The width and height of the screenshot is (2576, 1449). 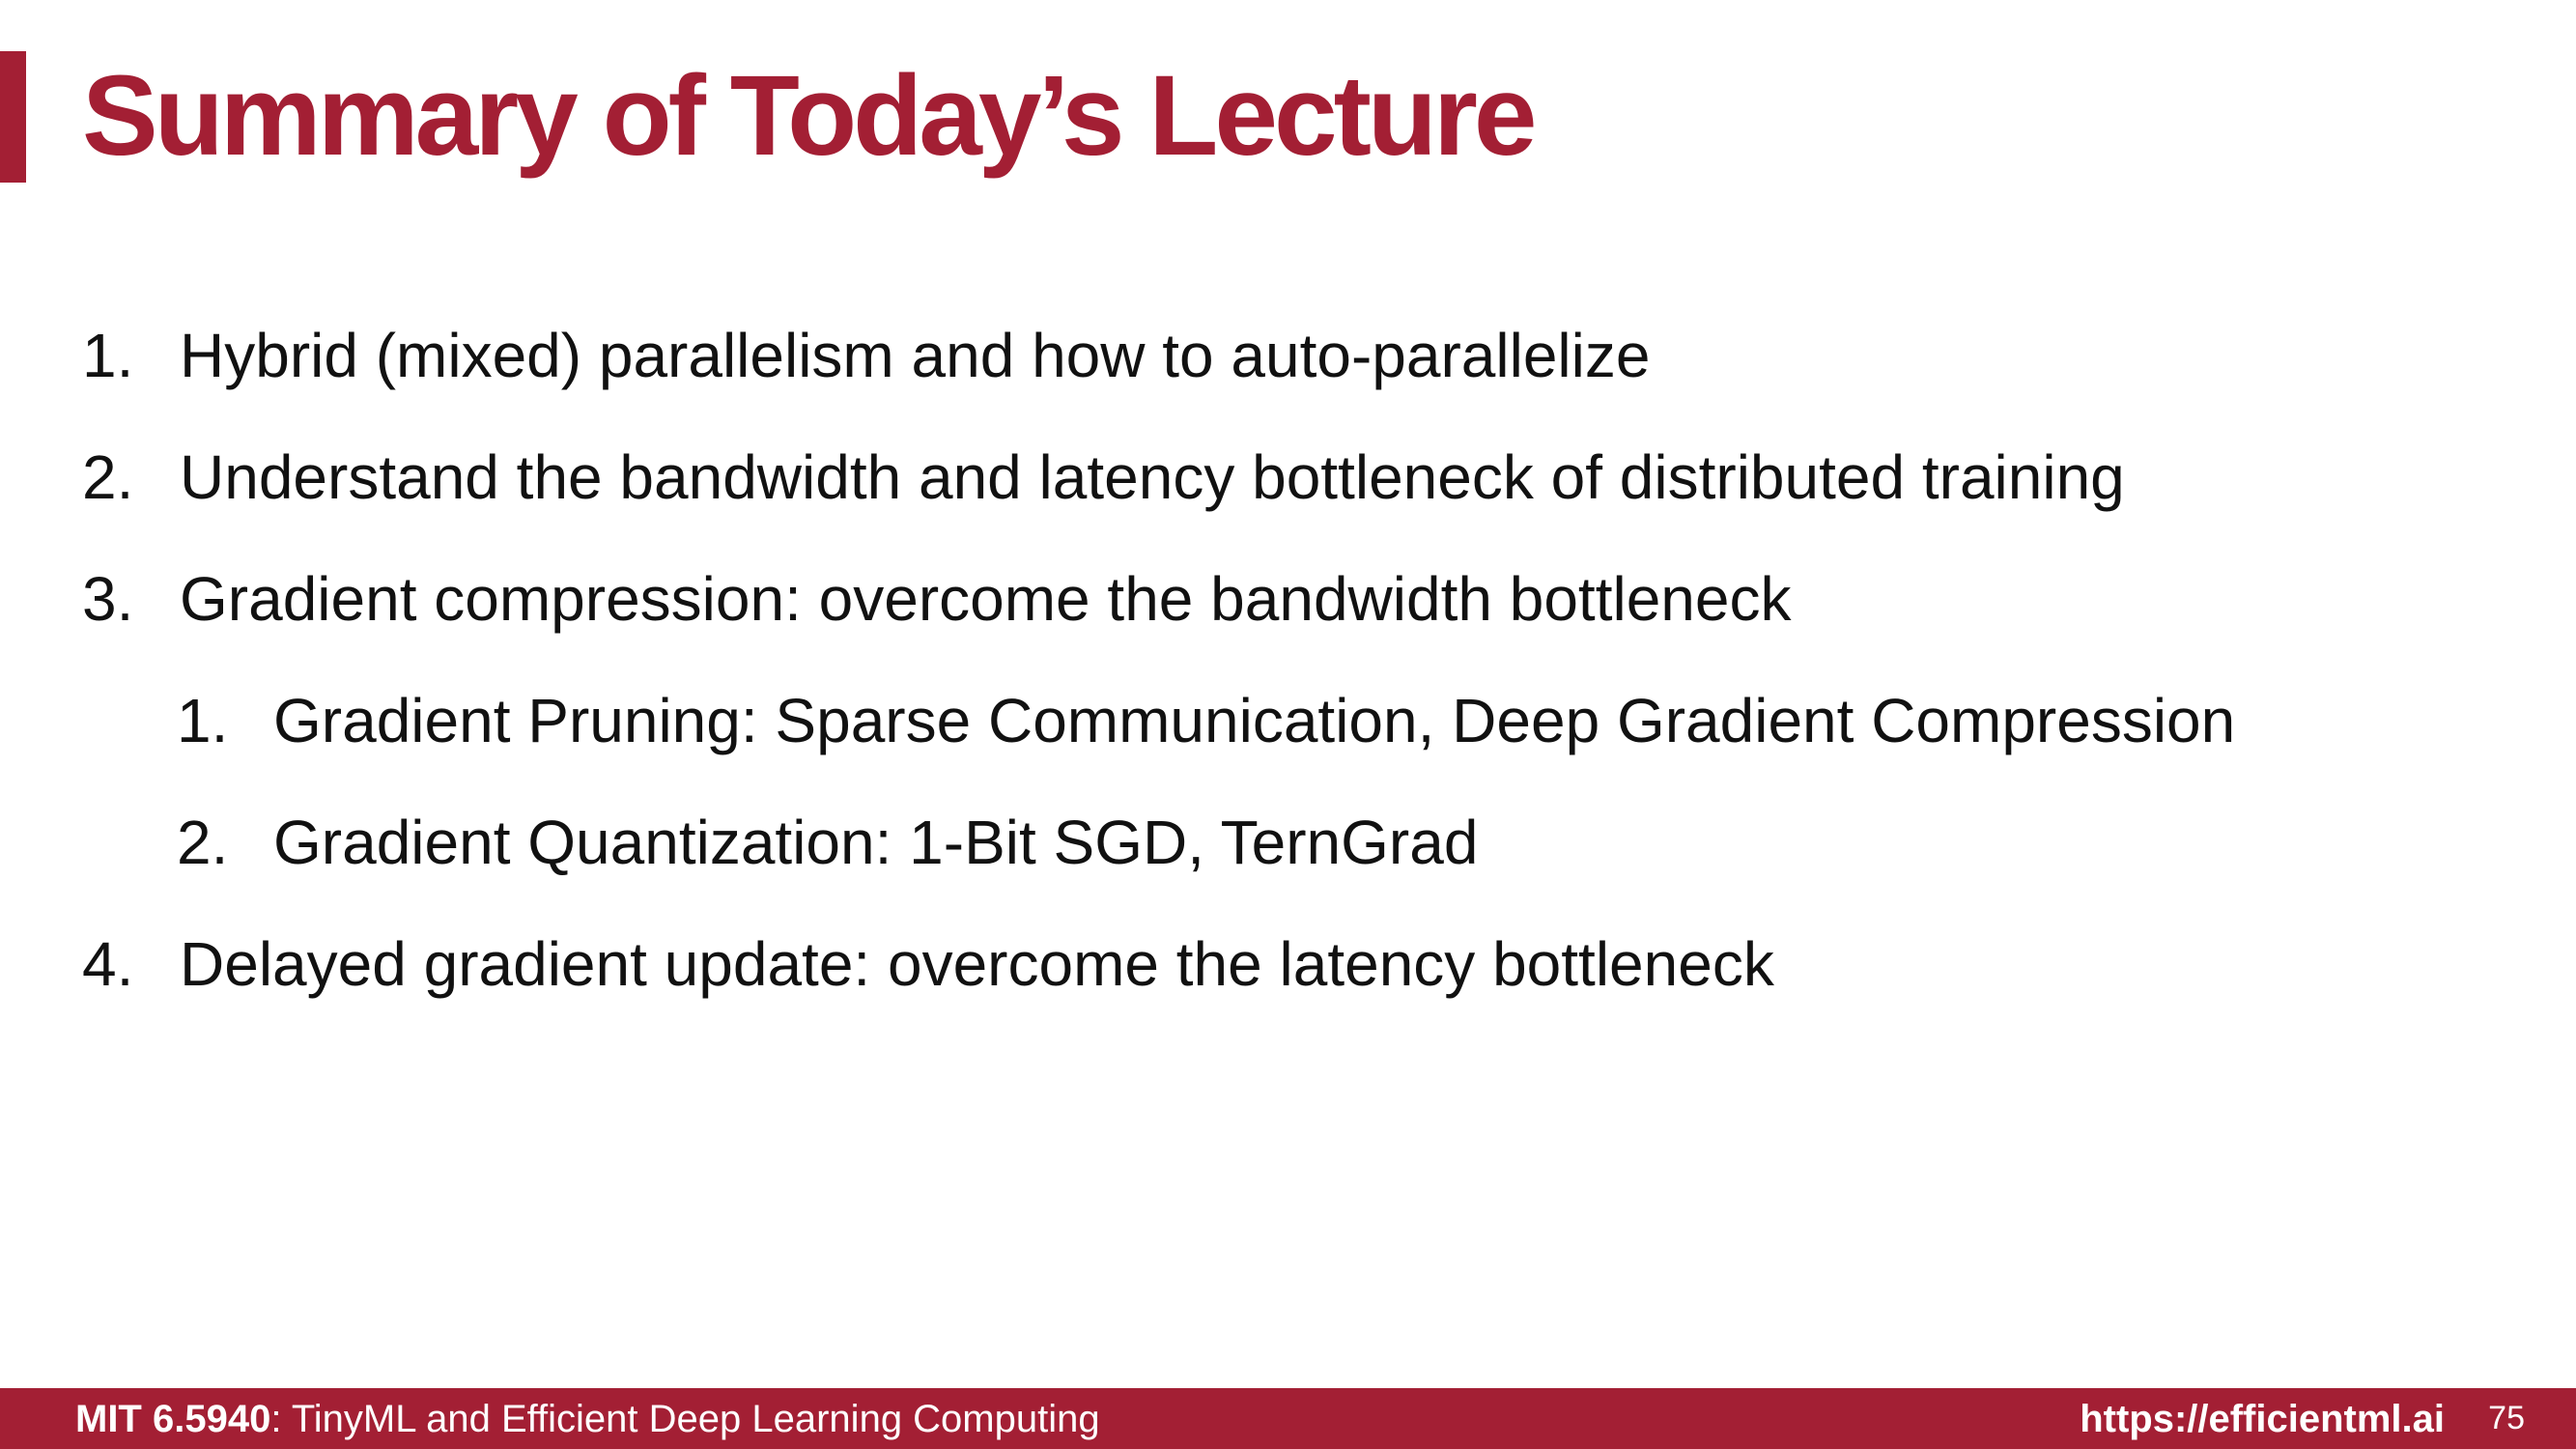 What do you see at coordinates (173, 1419) in the screenshot?
I see `footer-course-code: MIT 6.5940` at bounding box center [173, 1419].